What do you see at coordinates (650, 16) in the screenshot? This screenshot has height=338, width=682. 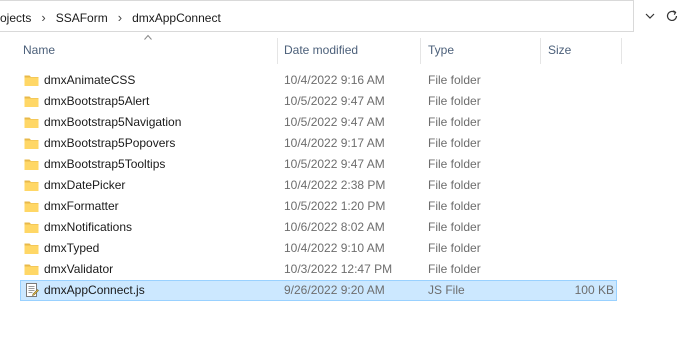 I see `chevron-down-icon` at bounding box center [650, 16].